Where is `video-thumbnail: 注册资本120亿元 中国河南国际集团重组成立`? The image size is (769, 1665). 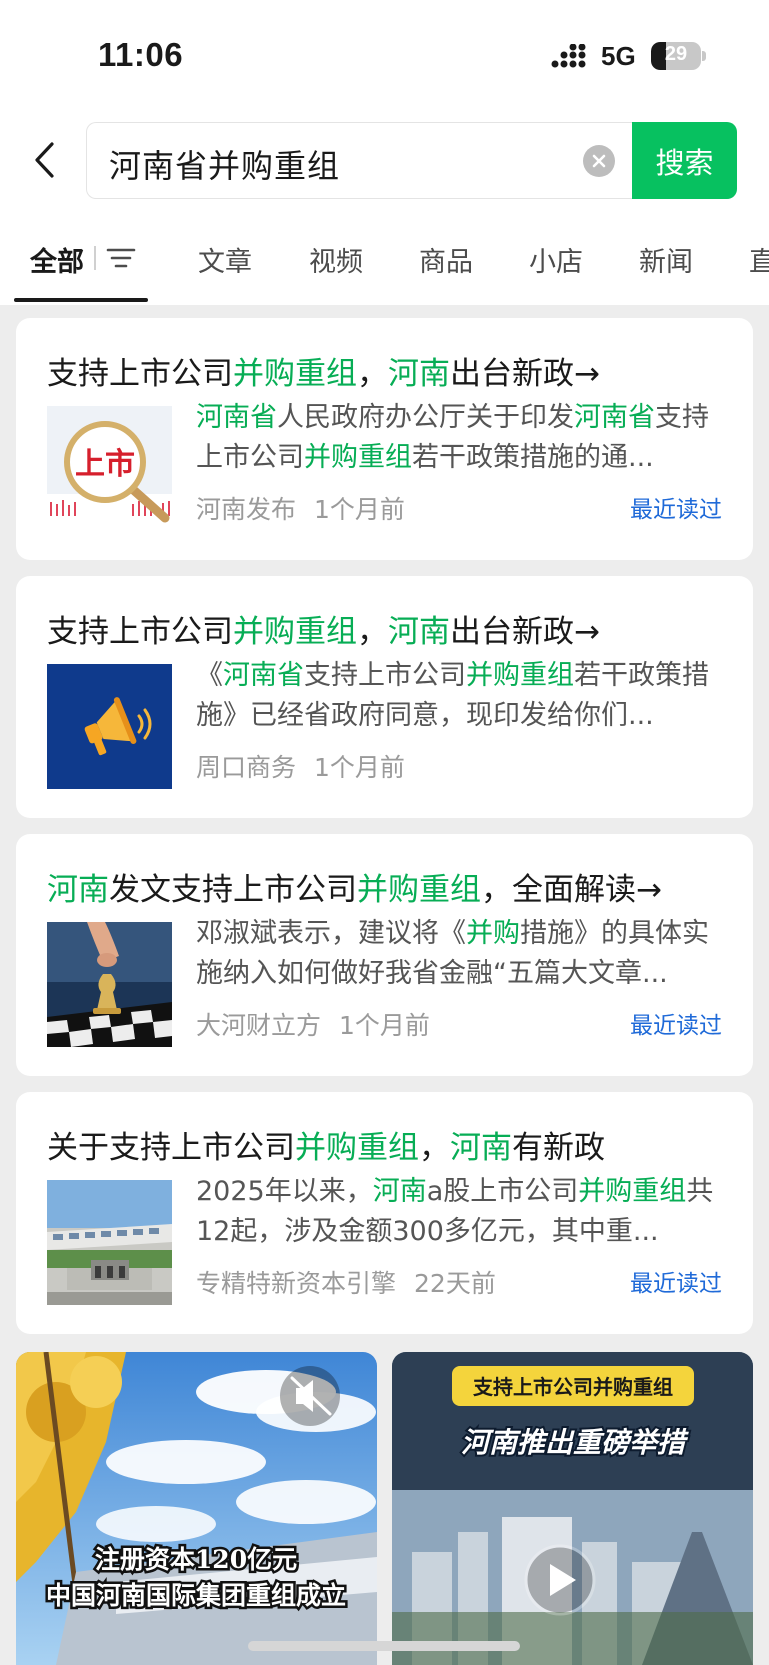 video-thumbnail: 注册资本120亿元 中国河南国际集团重组成立 is located at coordinates (196, 1508).